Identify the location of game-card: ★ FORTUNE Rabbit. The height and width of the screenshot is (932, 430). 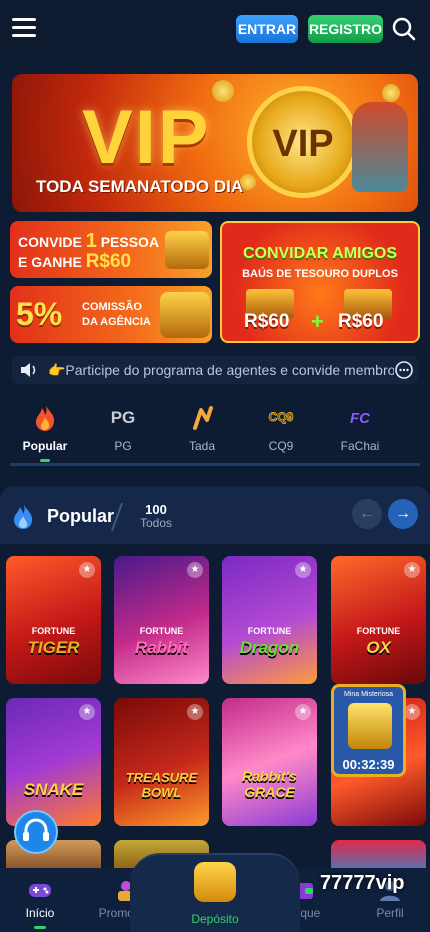
(161, 620).